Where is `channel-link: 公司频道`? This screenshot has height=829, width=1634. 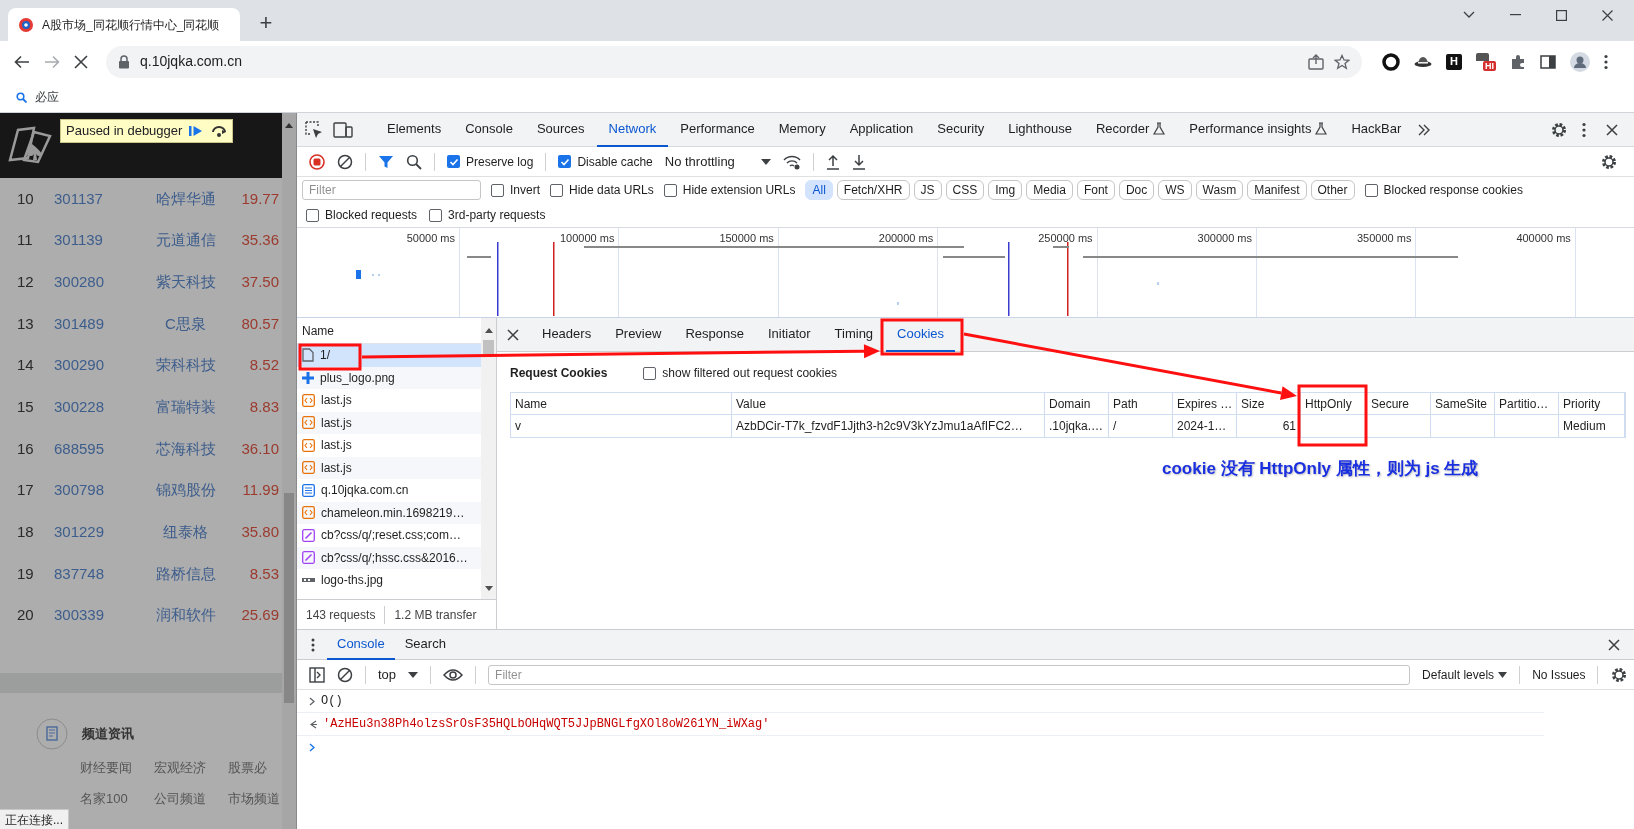
channel-link: 公司频道 is located at coordinates (180, 799).